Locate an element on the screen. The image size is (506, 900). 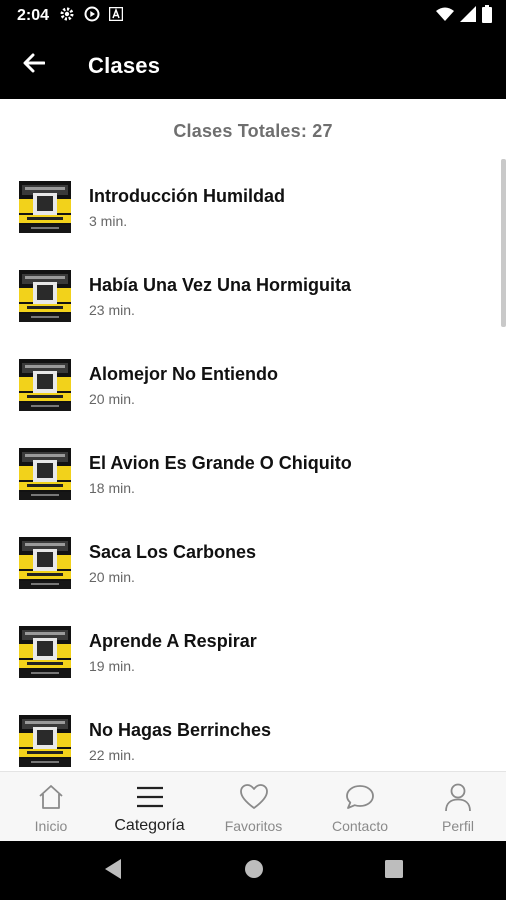
list-item: Alomejor No Entiendo 20 min. is located at coordinates (250, 403).